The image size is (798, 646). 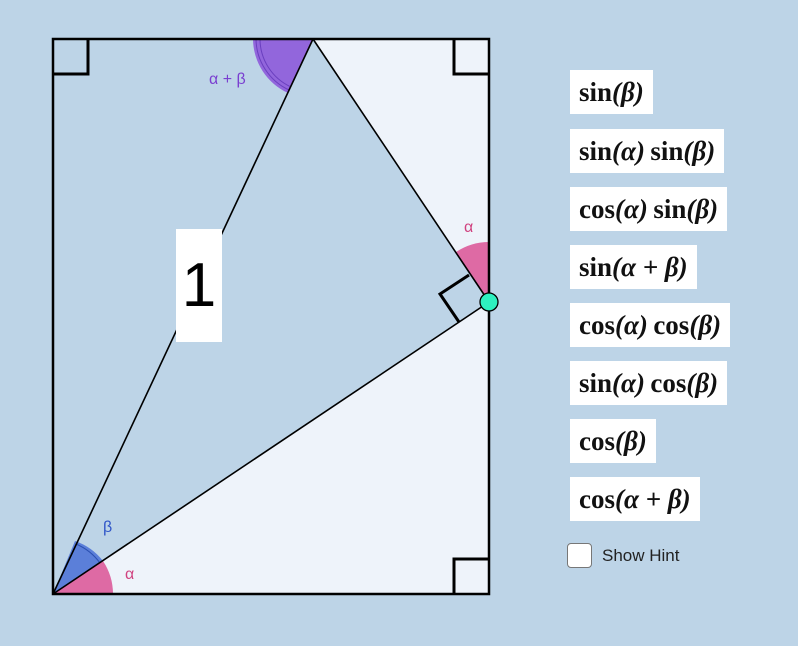 I want to click on angle-alpha-plus-beta-arc, so click(x=283, y=66).